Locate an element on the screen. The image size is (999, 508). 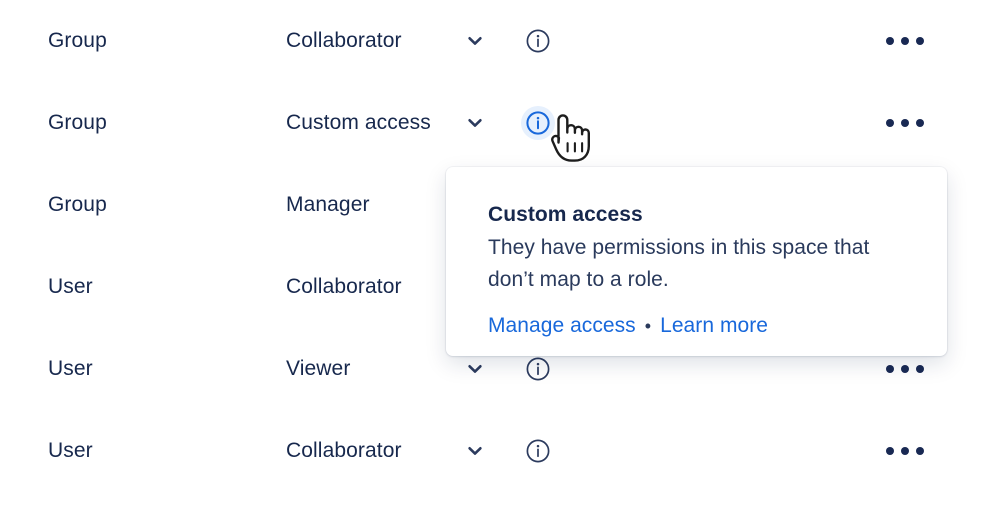
role-label: Custom access is located at coordinates (358, 123).